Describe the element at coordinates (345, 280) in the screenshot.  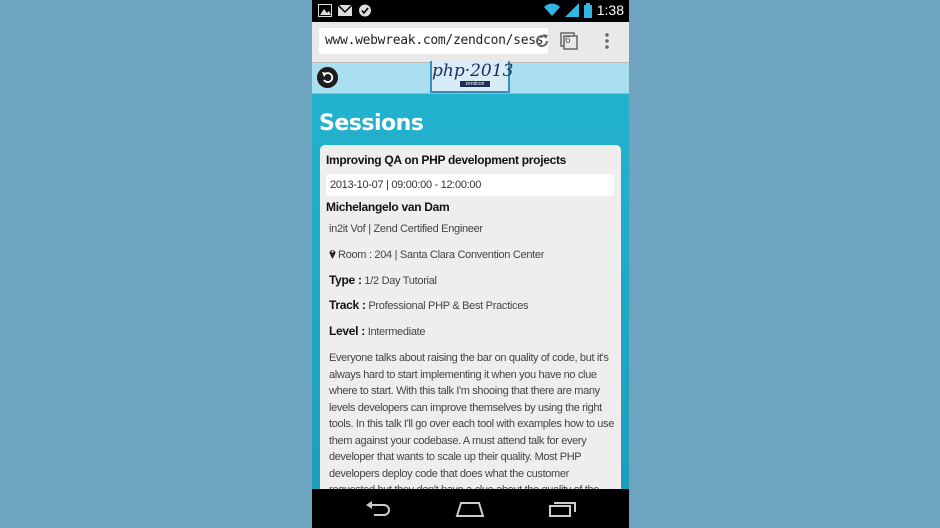
I see `type-label: Type :` at that location.